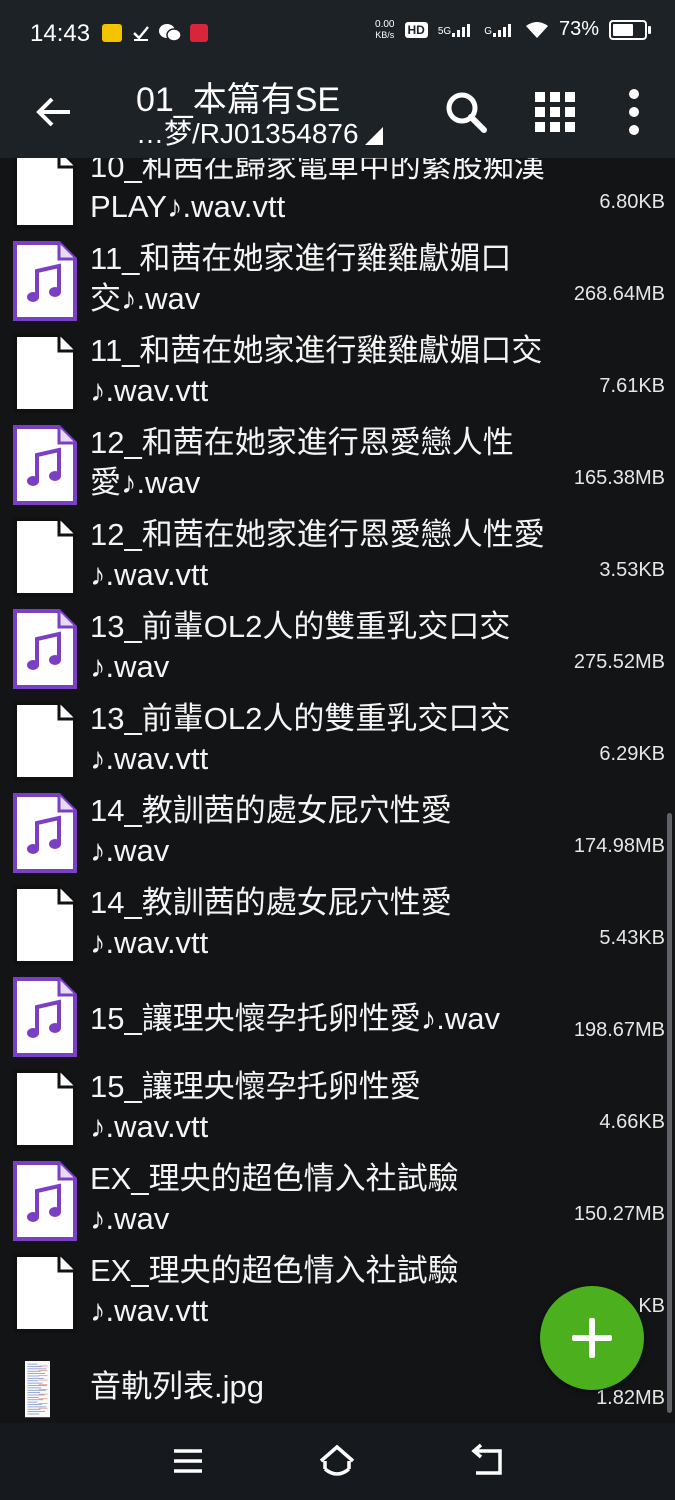 The image size is (675, 1500). I want to click on file-row: EX_理央的超色情入社試驗 ♪.wav 150.27MB, so click(337, 1201).